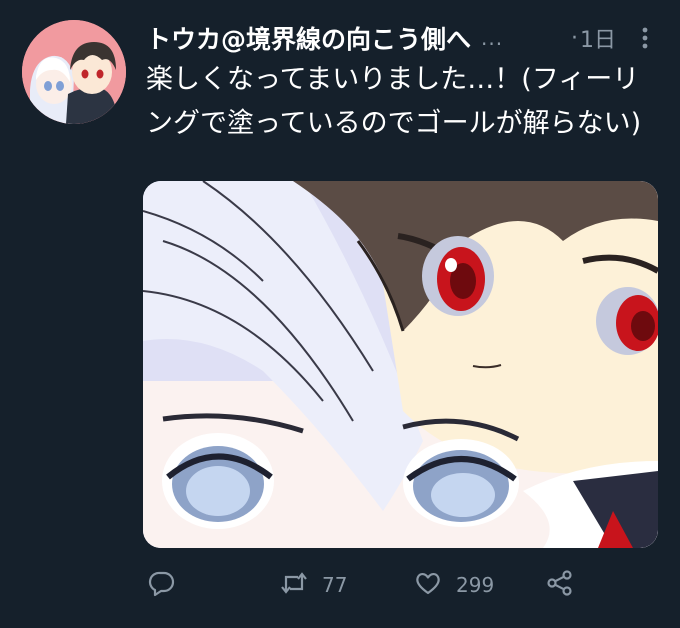 The width and height of the screenshot is (680, 628). What do you see at coordinates (294, 585) in the screenshot?
I see `retweet-icon` at bounding box center [294, 585].